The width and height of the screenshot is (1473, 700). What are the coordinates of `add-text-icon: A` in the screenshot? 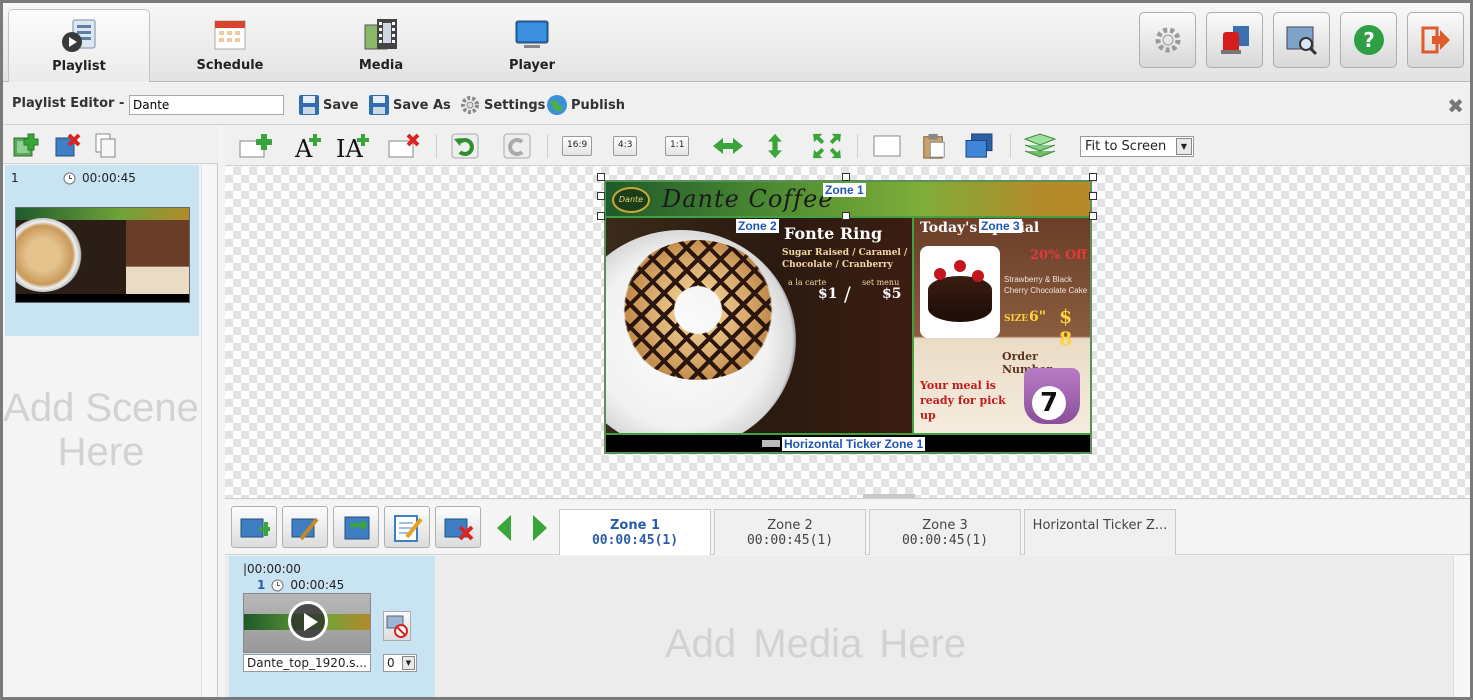 It's located at (308, 146).